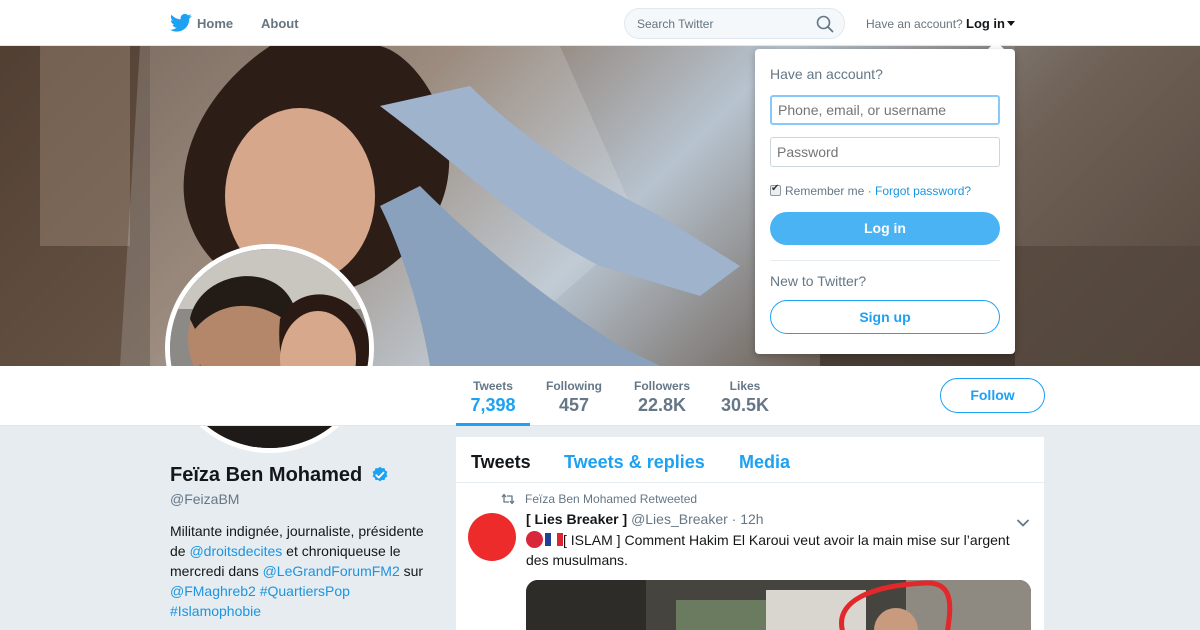  Describe the element at coordinates (745, 386) in the screenshot. I see `stat-label: Likes` at that location.